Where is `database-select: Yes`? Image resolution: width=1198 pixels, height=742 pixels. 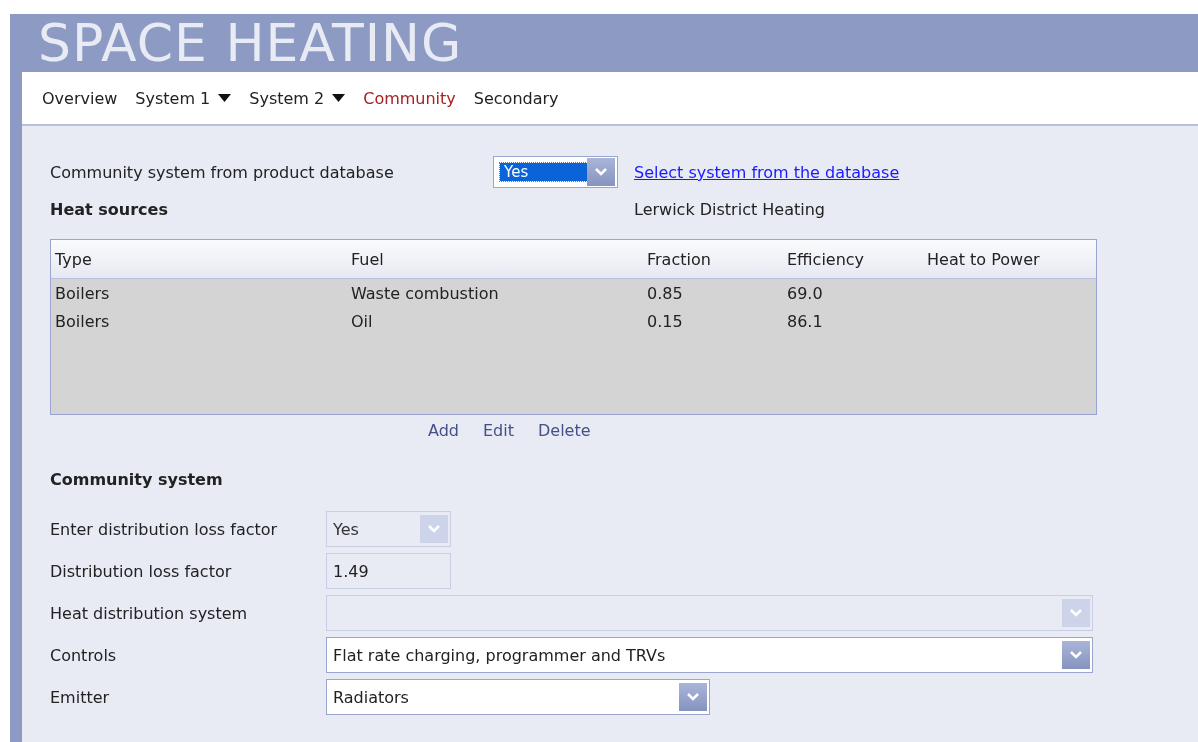 database-select: Yes is located at coordinates (555, 172).